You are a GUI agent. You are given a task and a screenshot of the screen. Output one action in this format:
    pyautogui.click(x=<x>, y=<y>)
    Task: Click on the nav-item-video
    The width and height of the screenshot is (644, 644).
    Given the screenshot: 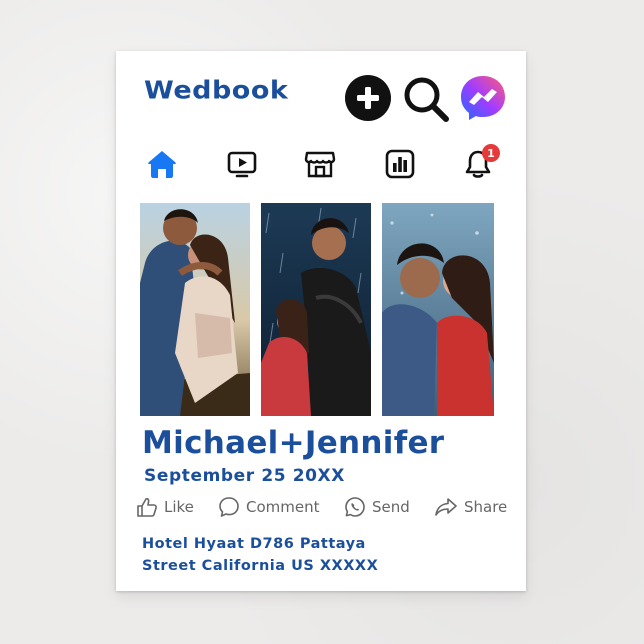 What is the action you would take?
    pyautogui.click(x=242, y=164)
    